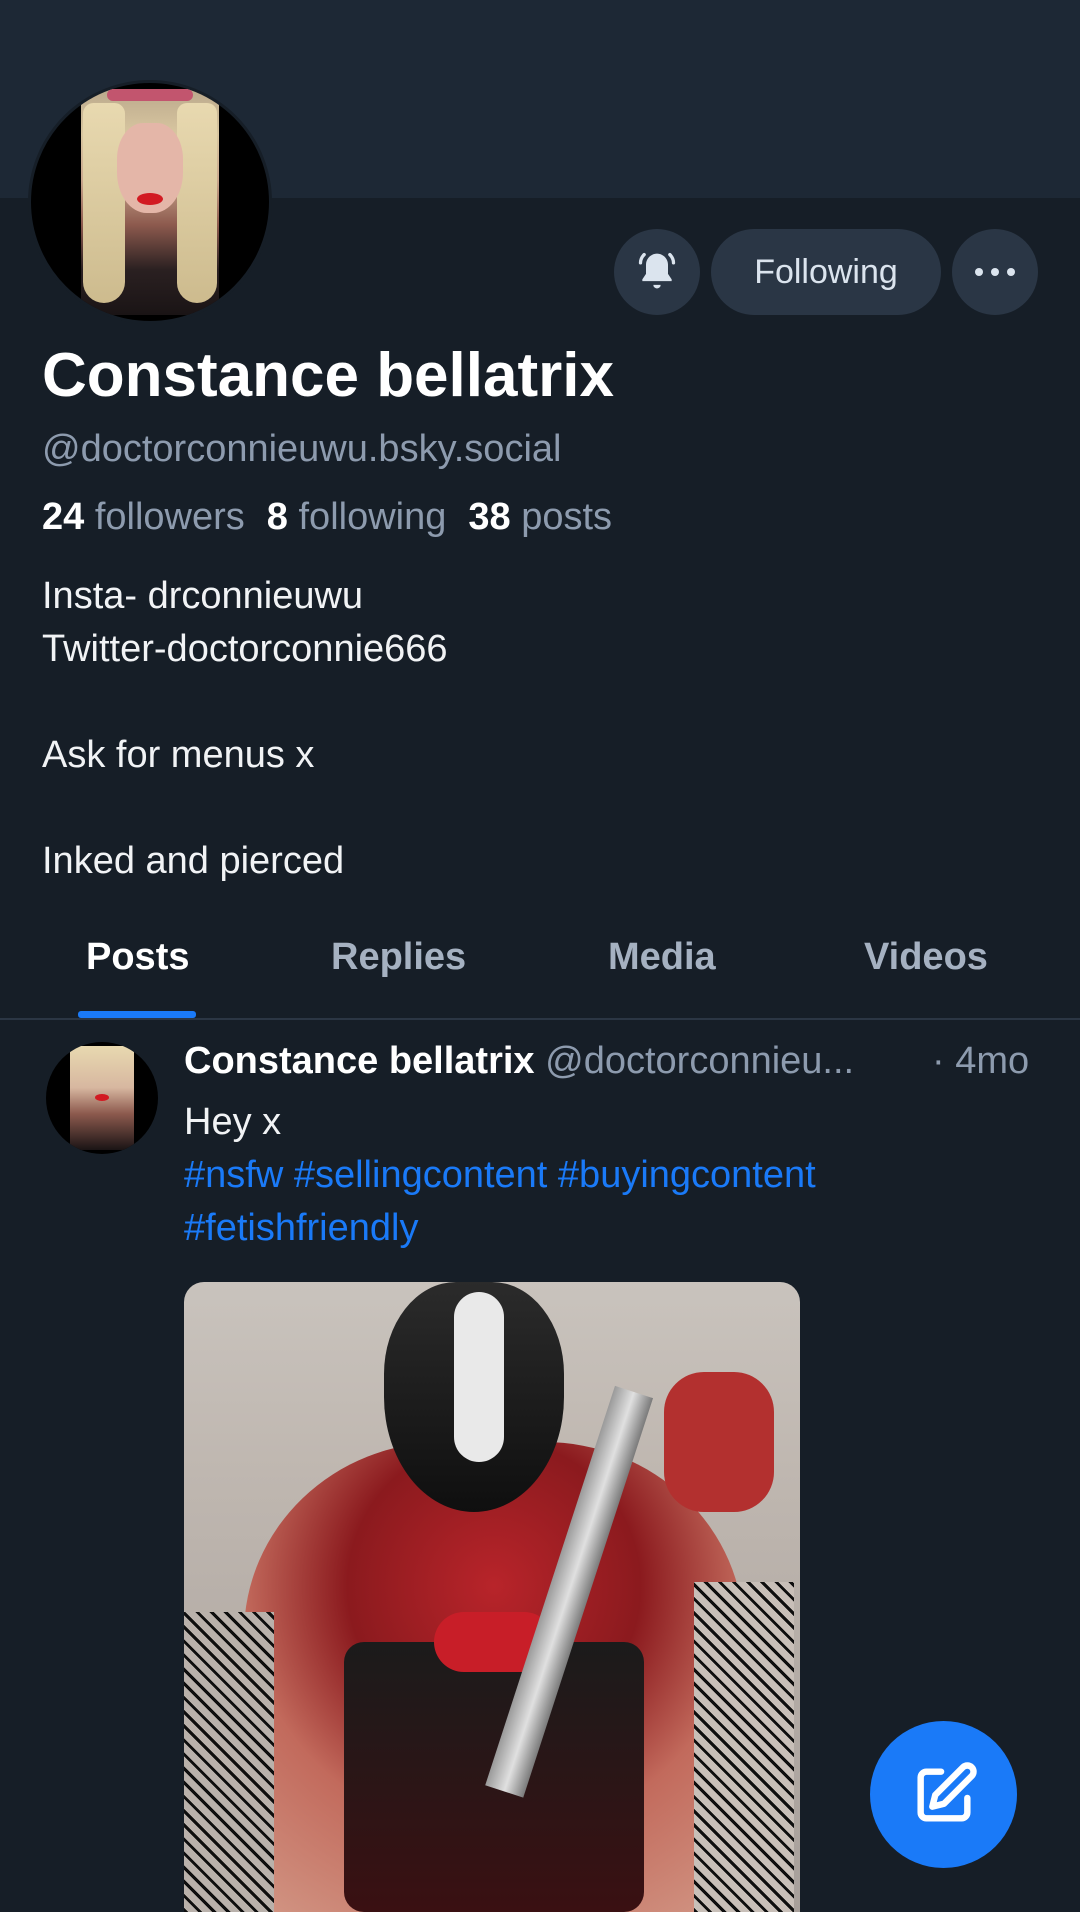  Describe the element at coordinates (104, 203) in the screenshot. I see `avatar-hair-left` at that location.